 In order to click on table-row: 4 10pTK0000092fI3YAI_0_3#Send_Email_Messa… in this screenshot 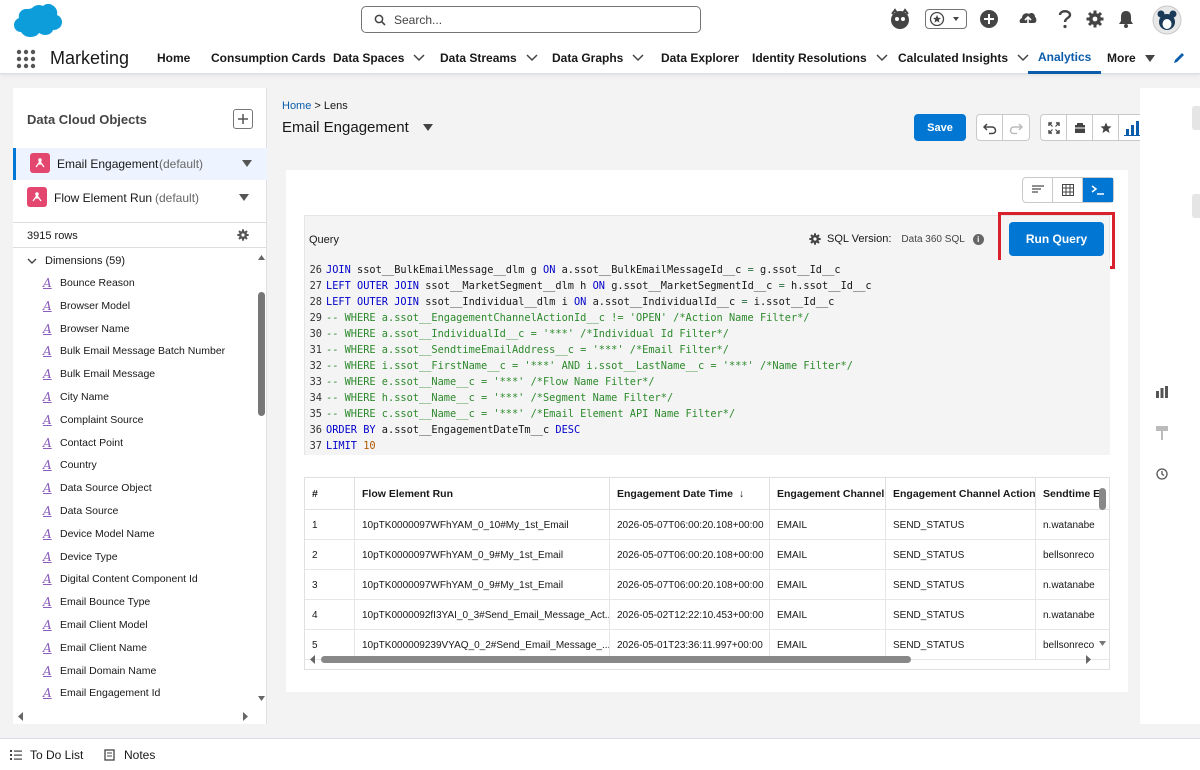, I will do `click(707, 615)`.